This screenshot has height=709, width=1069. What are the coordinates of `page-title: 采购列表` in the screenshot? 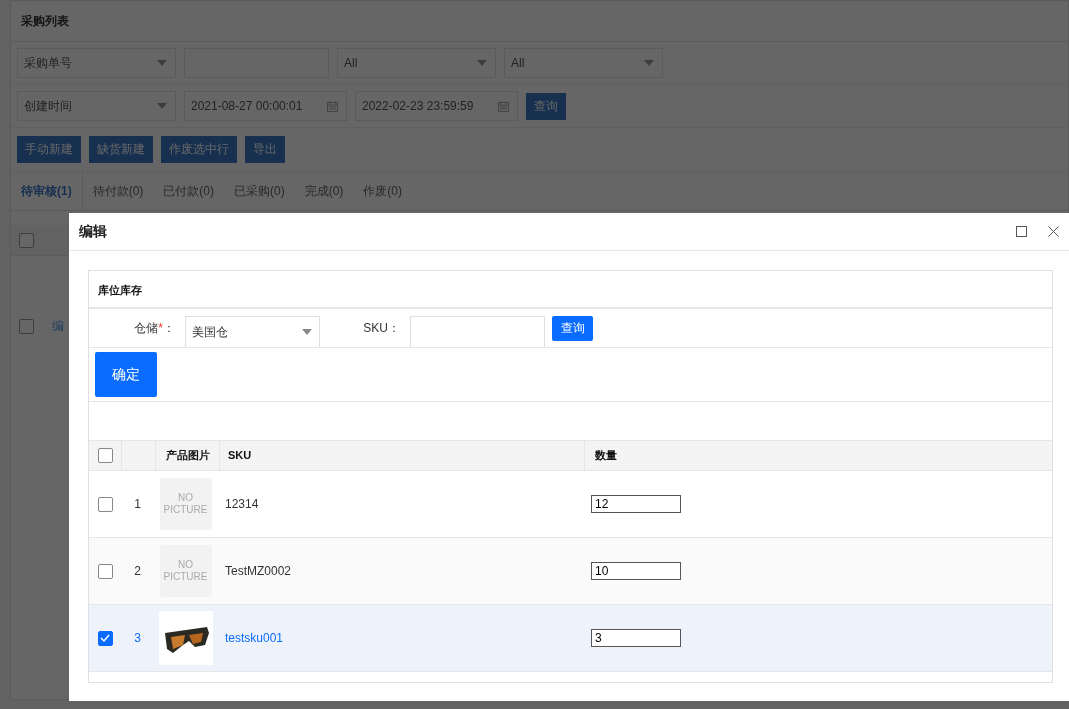 It's located at (539, 21).